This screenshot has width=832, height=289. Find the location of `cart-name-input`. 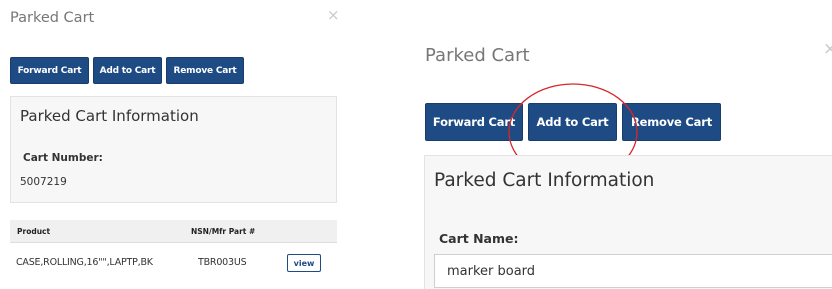

cart-name-input is located at coordinates (633, 271).